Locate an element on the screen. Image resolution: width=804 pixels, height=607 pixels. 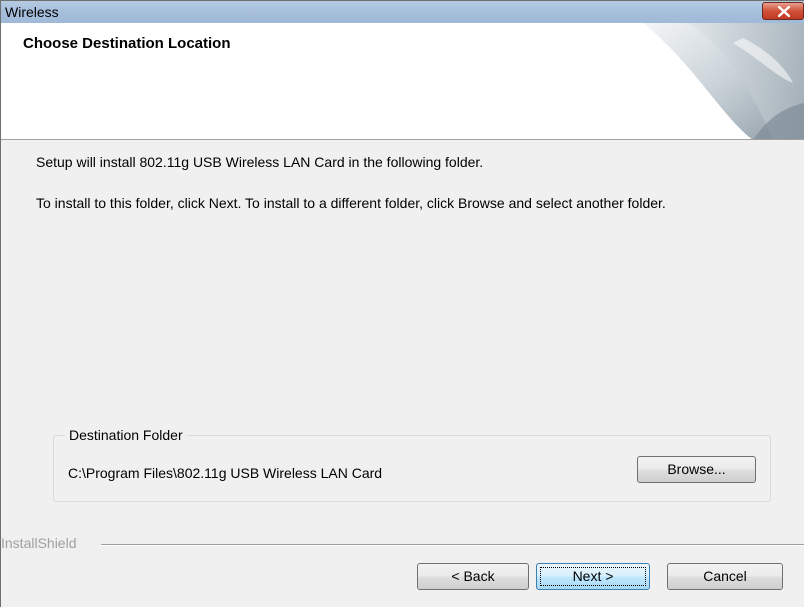
close-button is located at coordinates (783, 11).